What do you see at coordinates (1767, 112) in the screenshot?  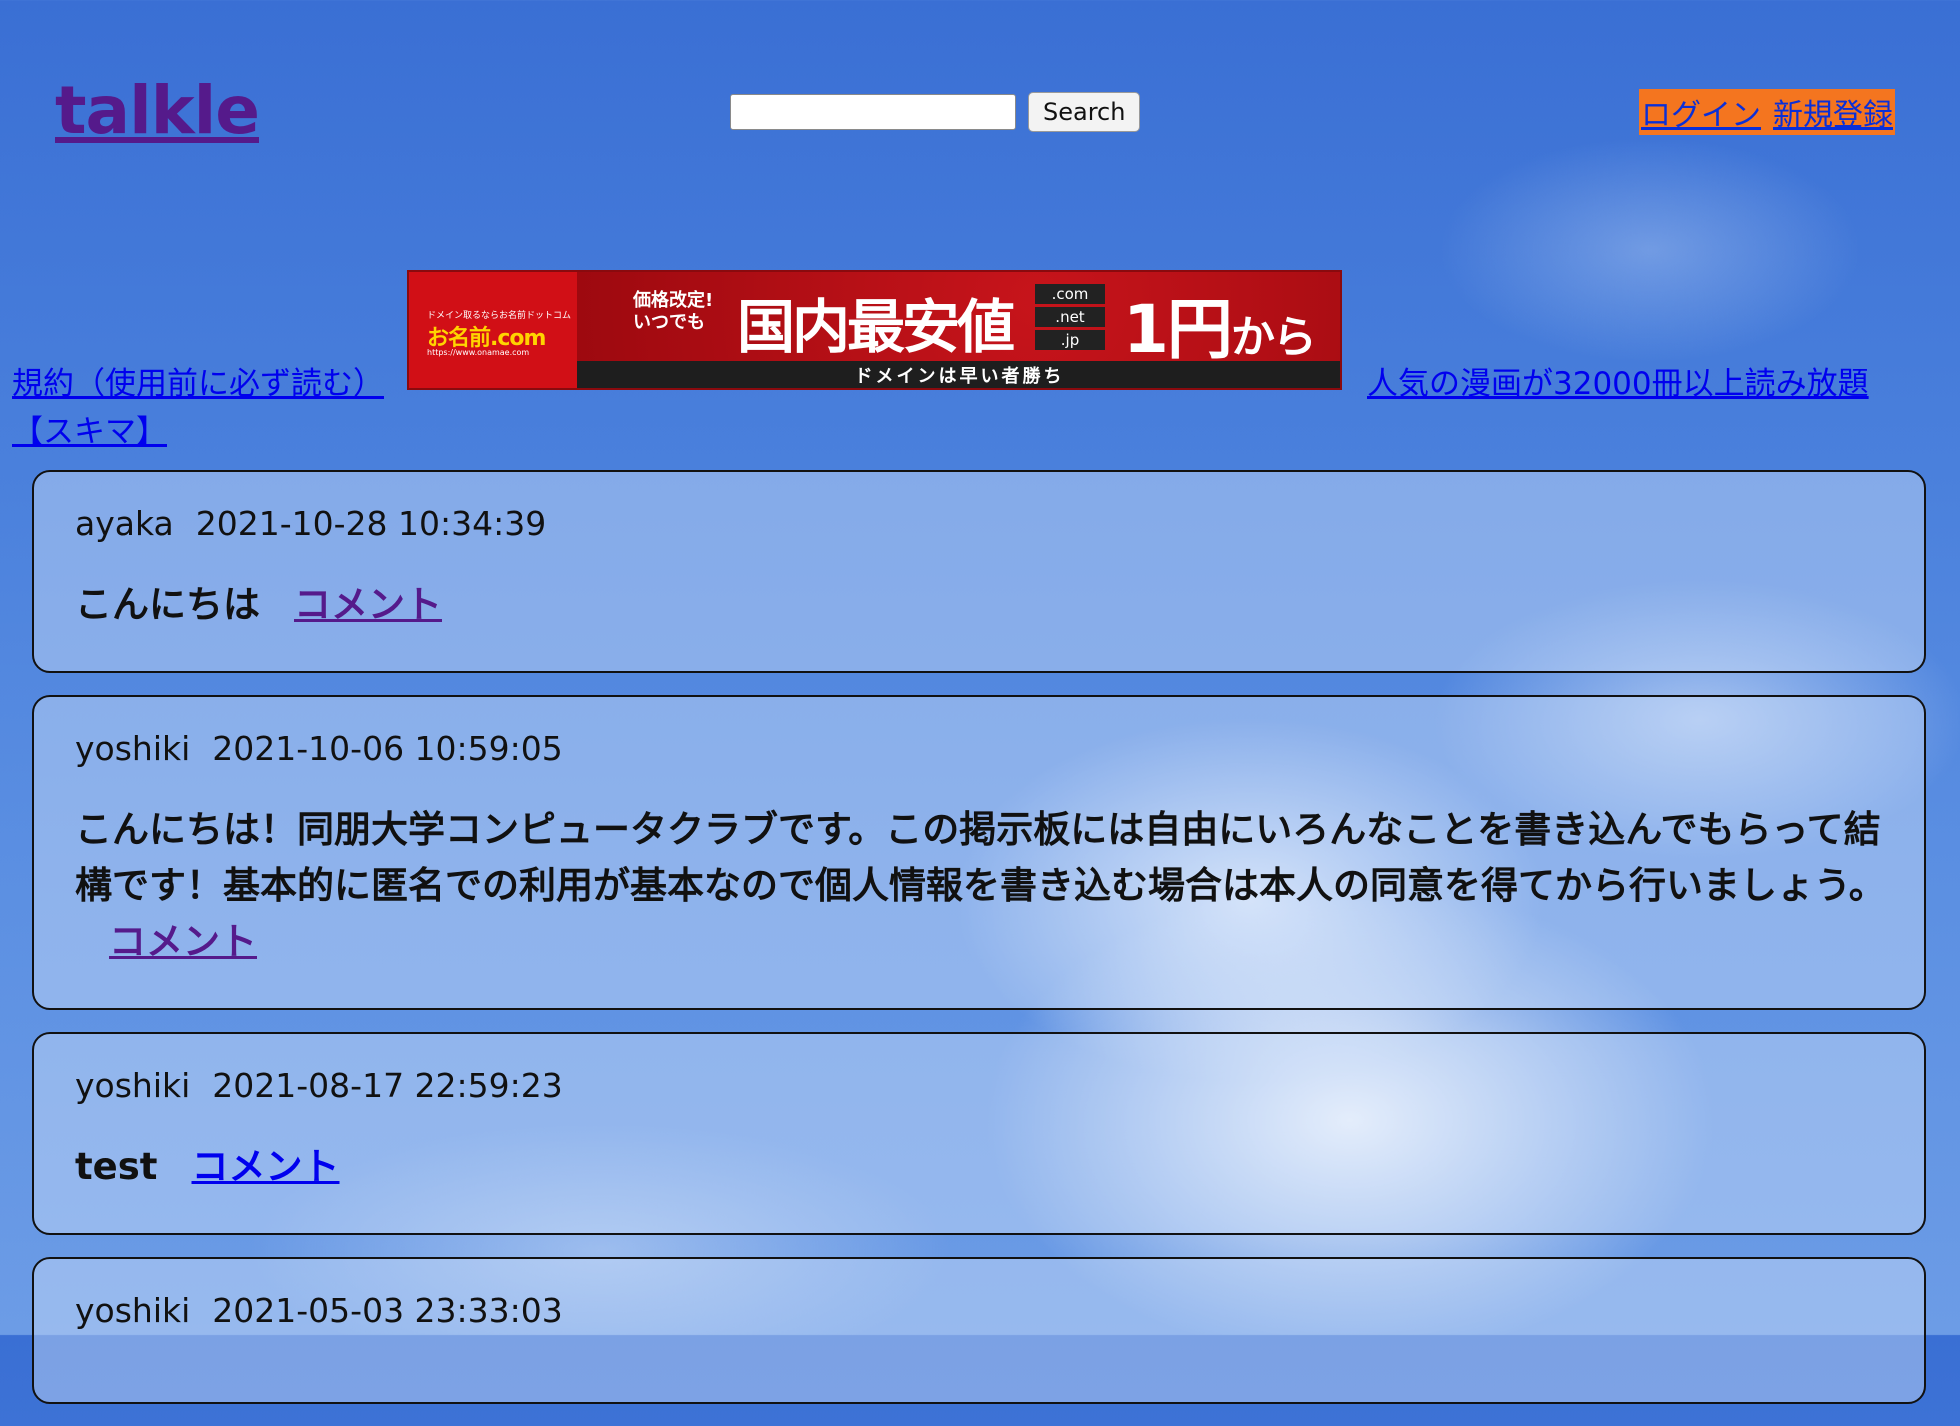 I see `auth-links: ログイン 新規登録` at bounding box center [1767, 112].